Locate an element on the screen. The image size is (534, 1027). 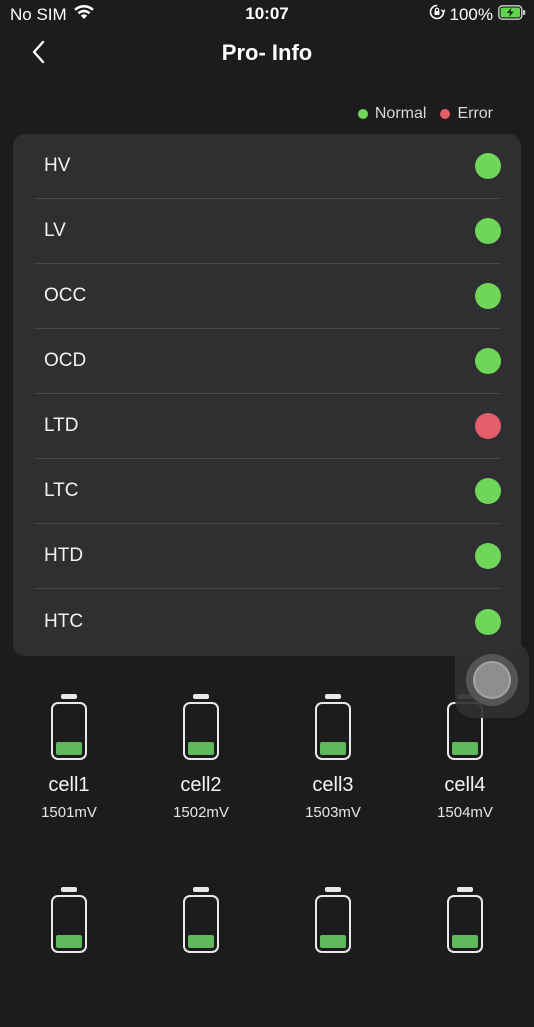
protection-label: LTD is located at coordinates (61, 425).